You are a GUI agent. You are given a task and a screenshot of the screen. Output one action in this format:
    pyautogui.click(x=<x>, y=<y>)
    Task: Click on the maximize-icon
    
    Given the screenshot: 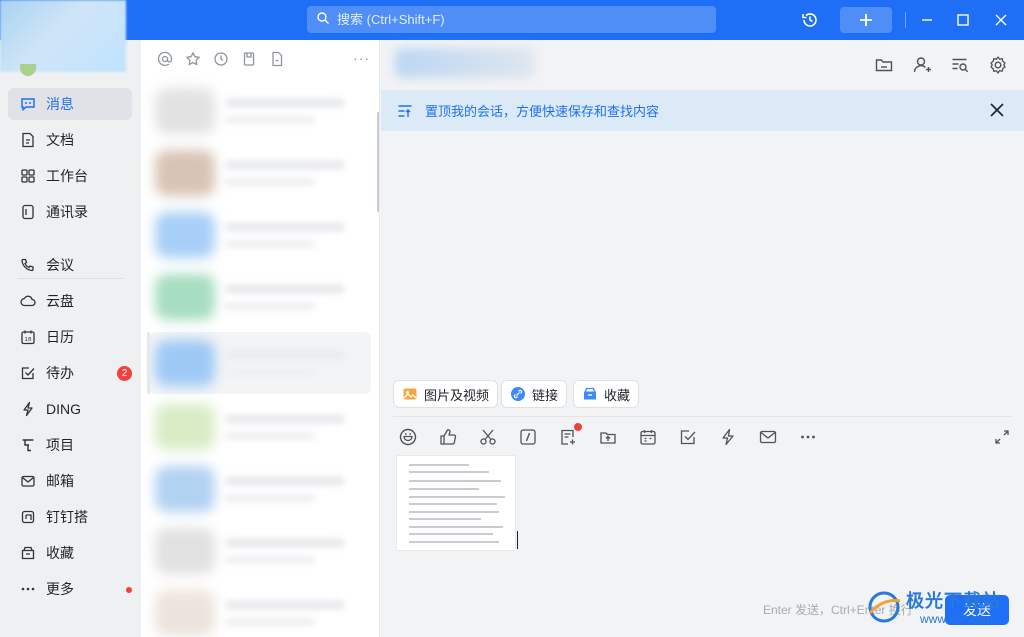 What is the action you would take?
    pyautogui.click(x=963, y=20)
    